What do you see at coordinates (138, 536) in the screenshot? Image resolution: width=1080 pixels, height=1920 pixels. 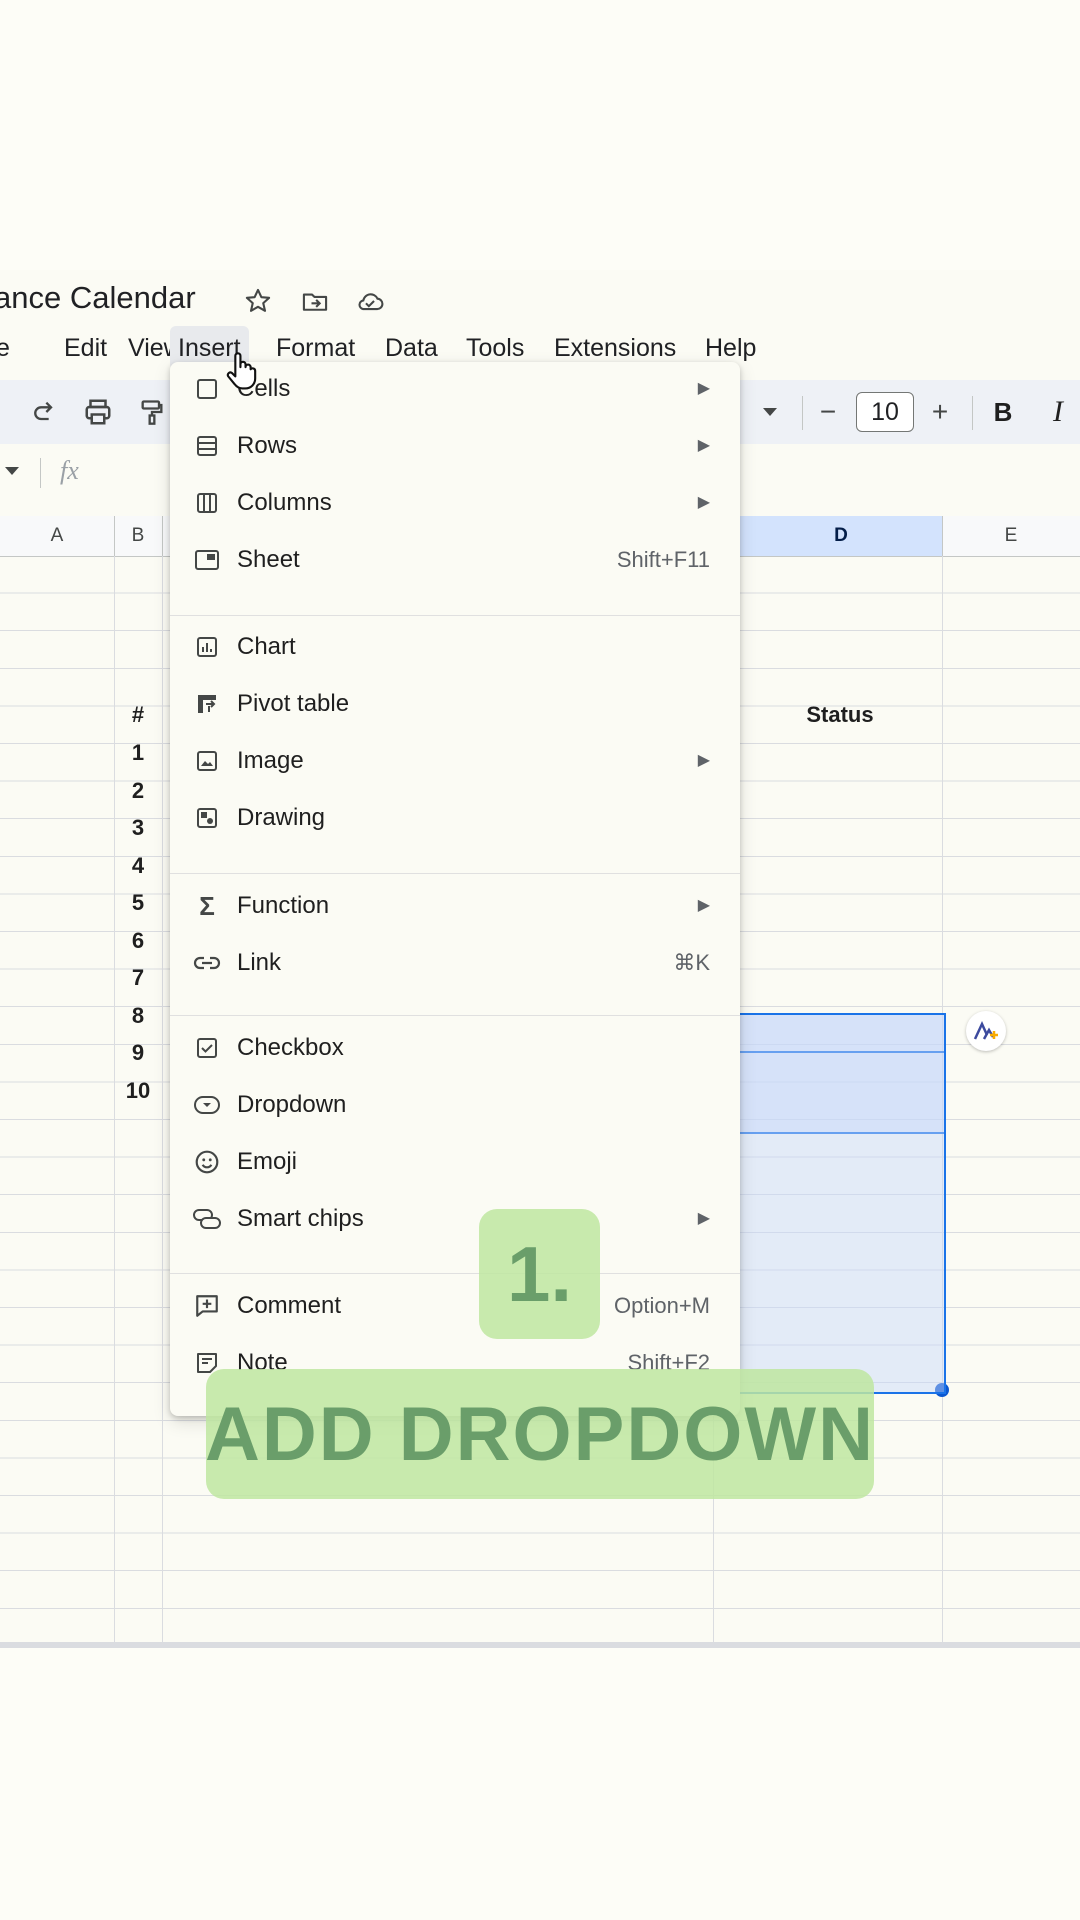 I see `column-header-b: B` at bounding box center [138, 536].